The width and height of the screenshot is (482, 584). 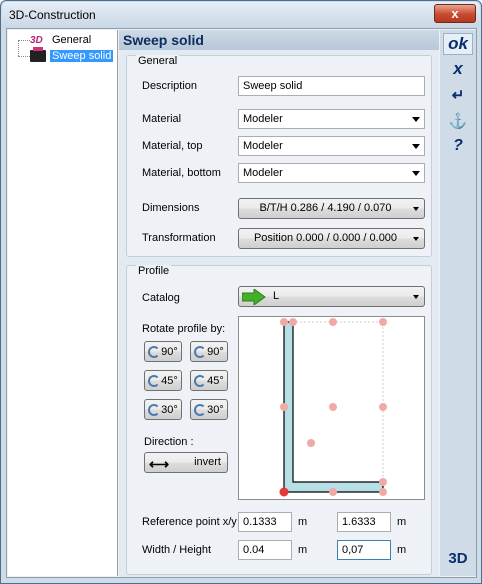 What do you see at coordinates (263, 173) in the screenshot?
I see `material-bottom-value: Modeler` at bounding box center [263, 173].